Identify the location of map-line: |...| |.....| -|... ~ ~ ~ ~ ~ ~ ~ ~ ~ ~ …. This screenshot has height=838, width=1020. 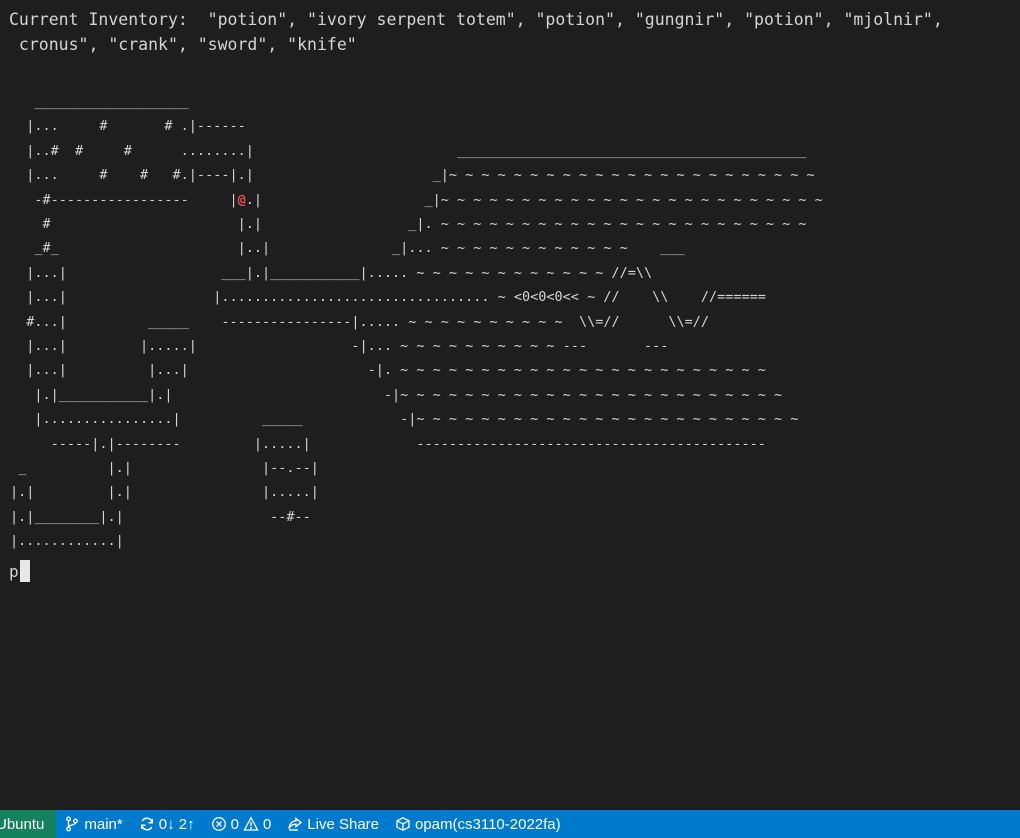
(339, 346).